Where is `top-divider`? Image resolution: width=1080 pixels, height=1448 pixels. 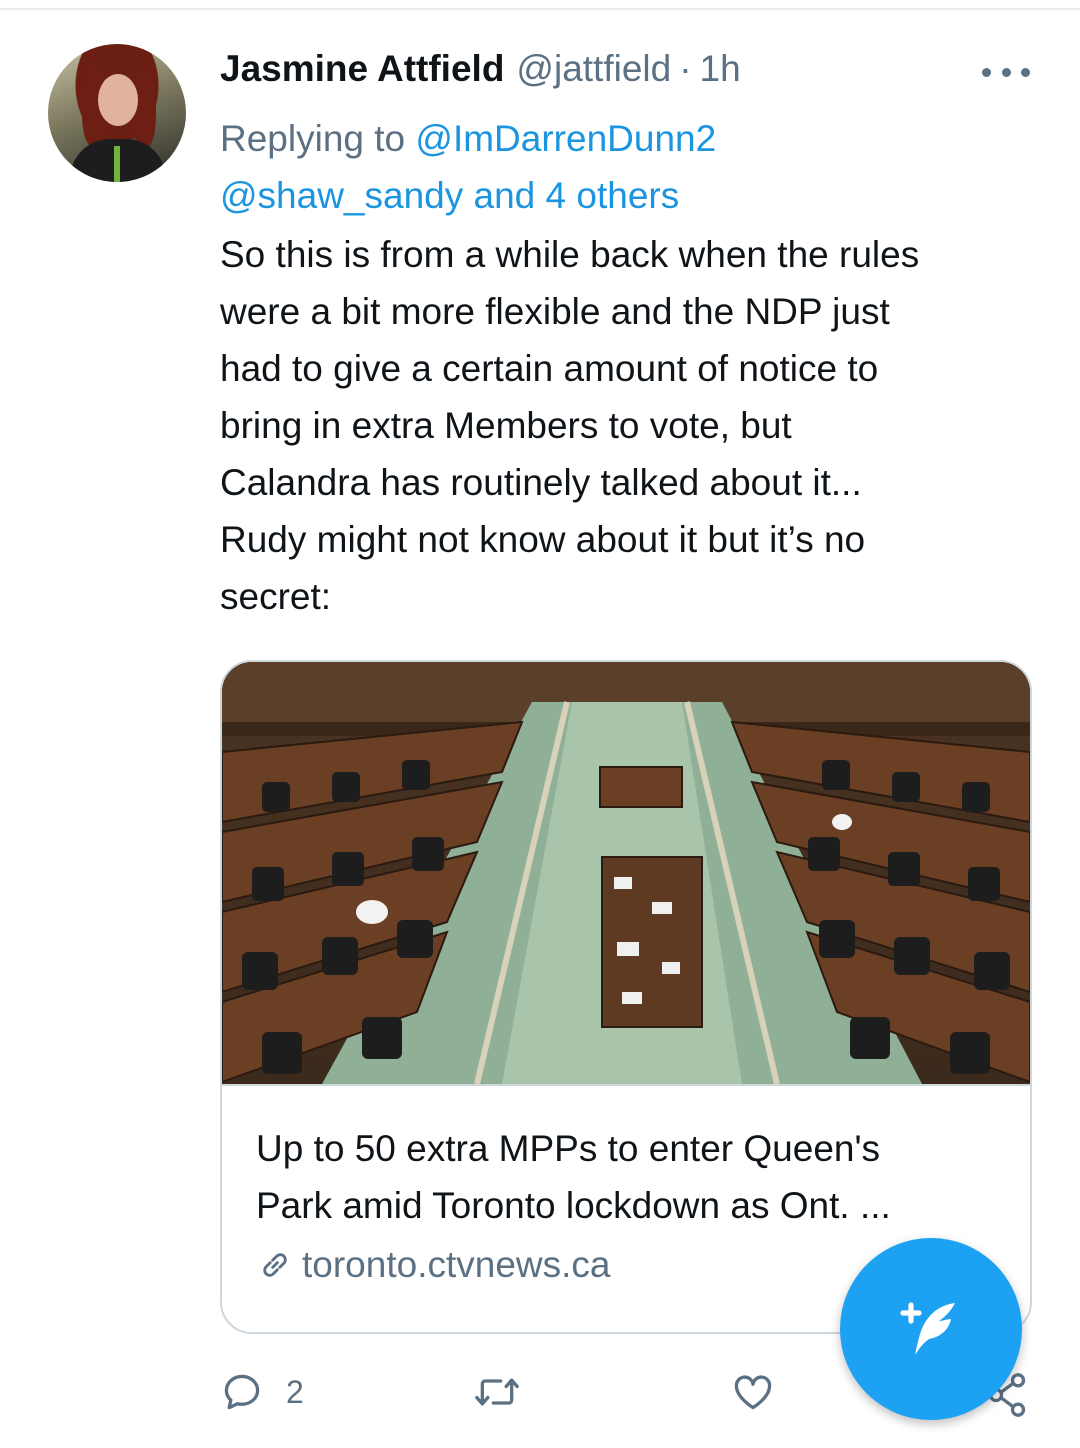
top-divider is located at coordinates (540, 9).